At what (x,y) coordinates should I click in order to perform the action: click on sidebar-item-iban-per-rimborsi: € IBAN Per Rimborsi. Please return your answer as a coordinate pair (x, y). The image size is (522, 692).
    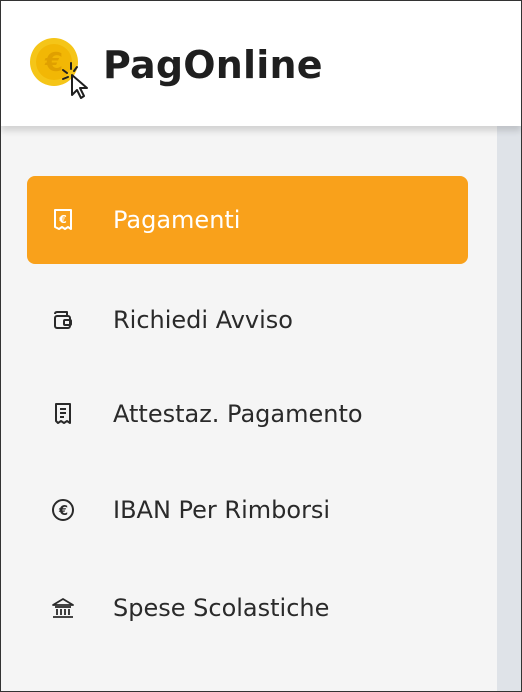
    Looking at the image, I should click on (247, 510).